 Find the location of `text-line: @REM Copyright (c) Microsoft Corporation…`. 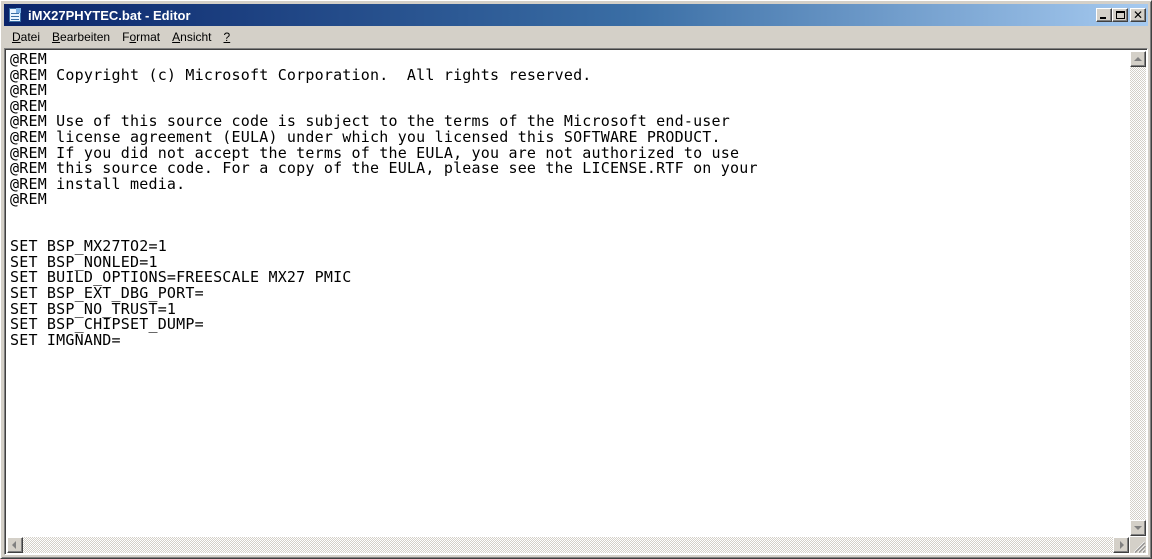

text-line: @REM Copyright (c) Microsoft Corporation… is located at coordinates (301, 74).